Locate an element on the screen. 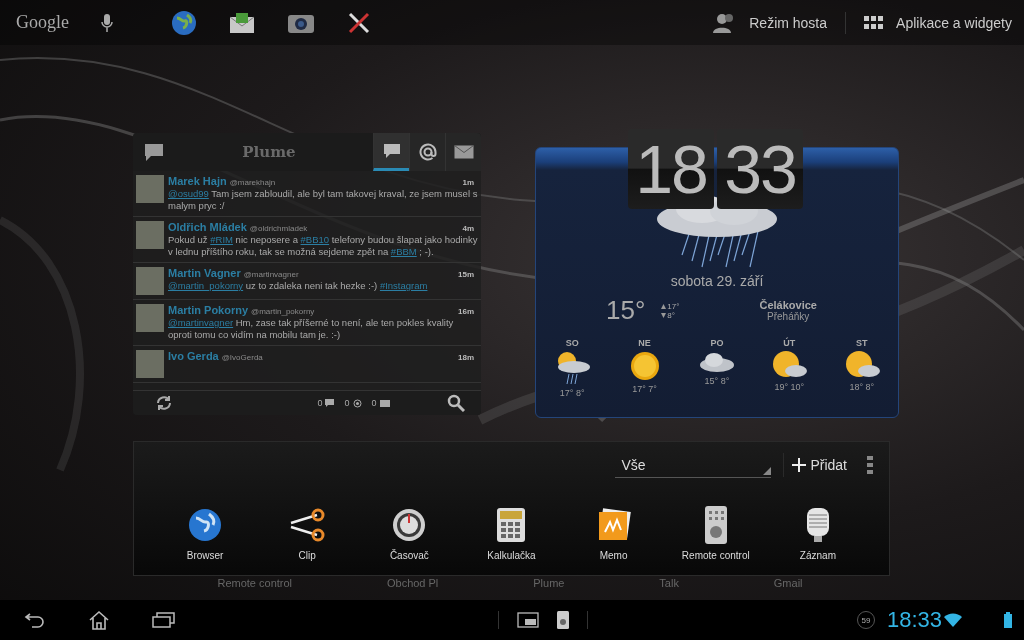 The width and height of the screenshot is (1024, 640). forecast-day: ÚT is located at coordinates (789, 343).